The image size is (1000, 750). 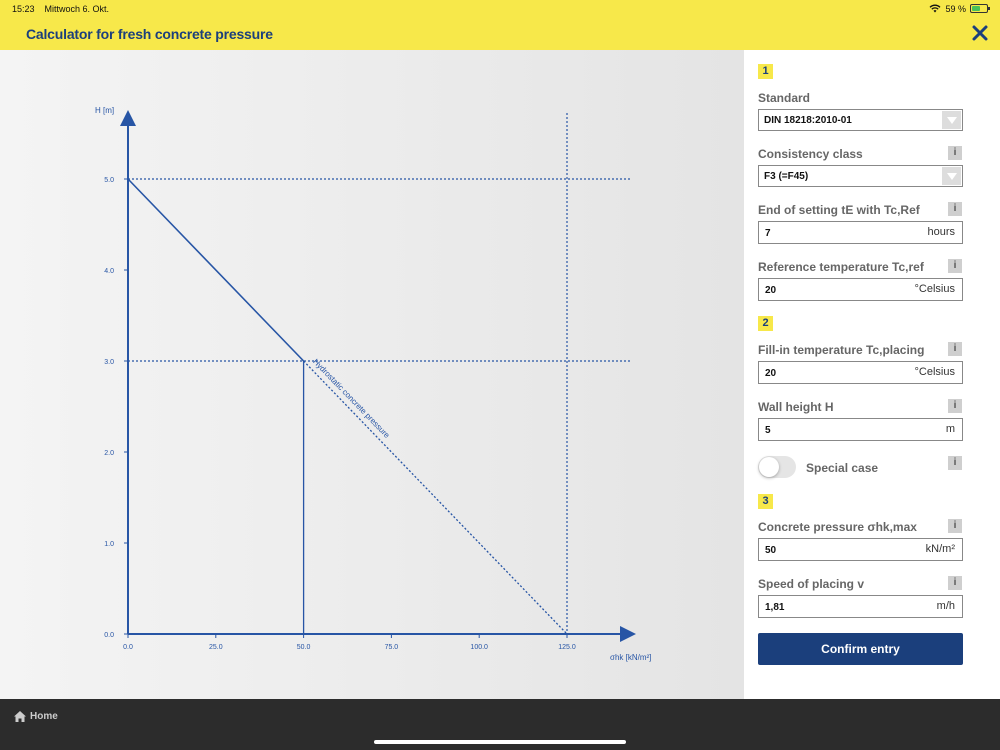 I want to click on home-indicator, so click(x=500, y=742).